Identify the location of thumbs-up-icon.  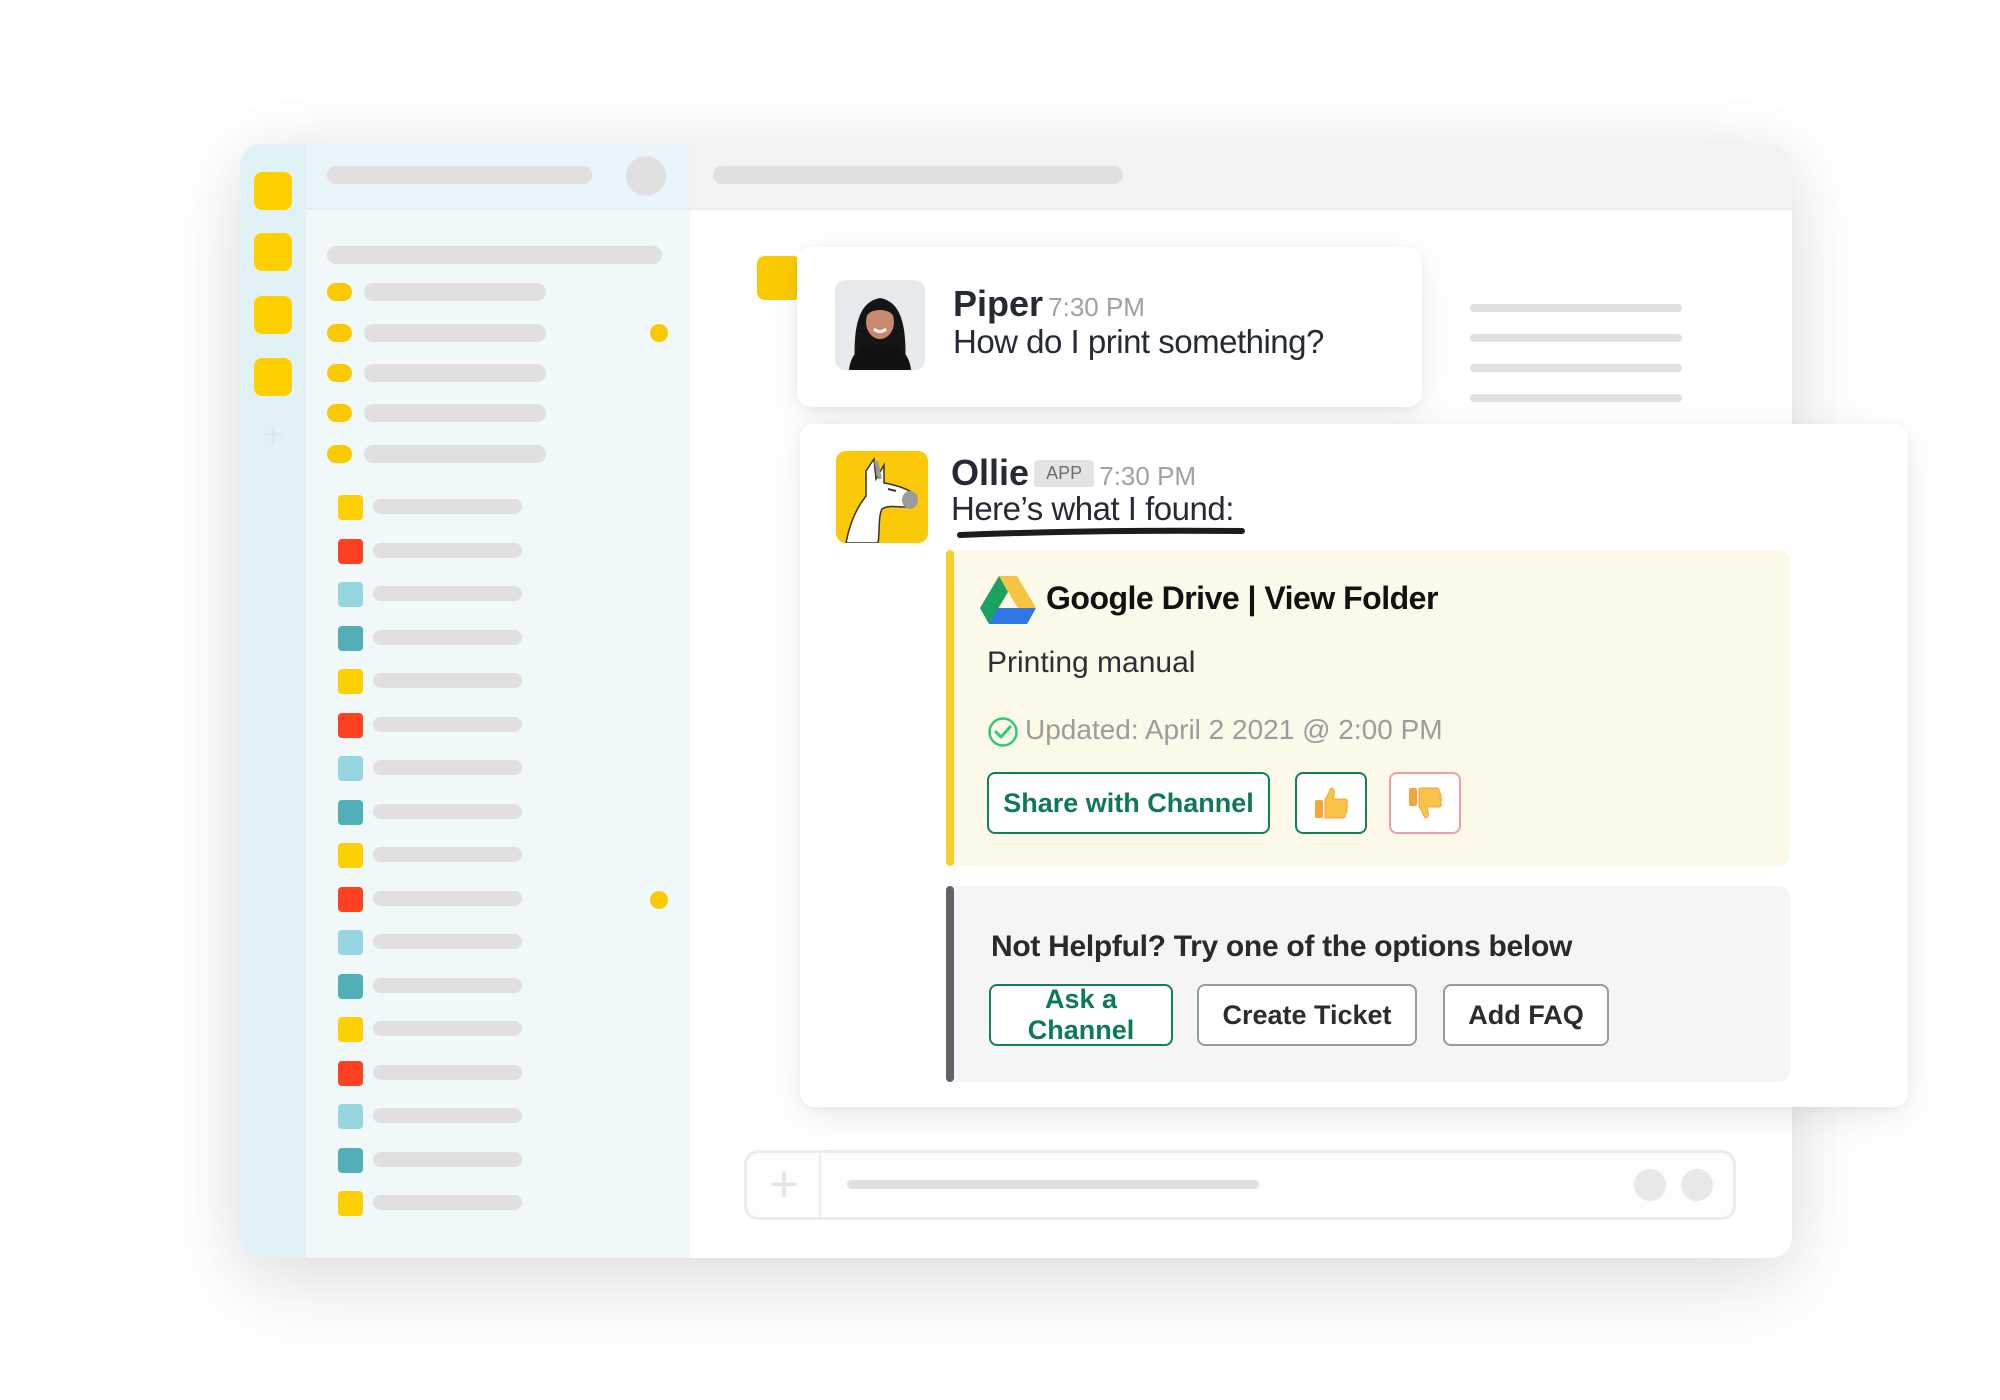
(1331, 803).